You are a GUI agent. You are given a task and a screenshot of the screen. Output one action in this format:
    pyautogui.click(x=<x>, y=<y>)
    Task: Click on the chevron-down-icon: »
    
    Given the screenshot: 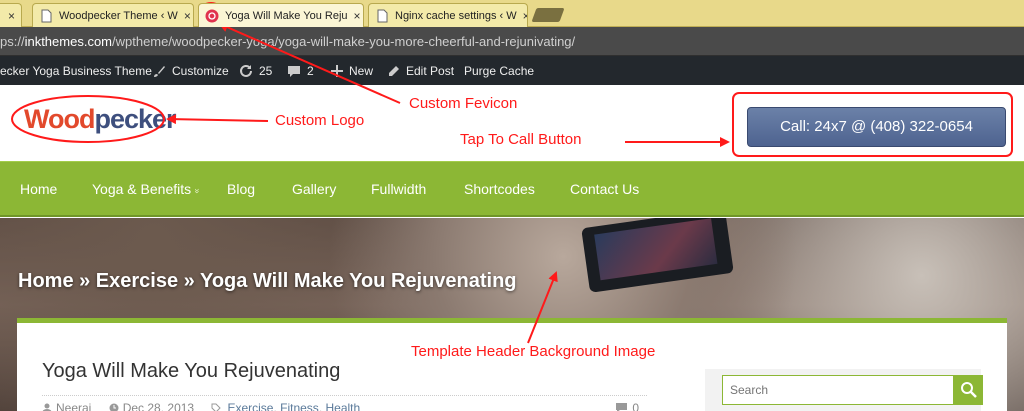 What is the action you would take?
    pyautogui.click(x=197, y=191)
    